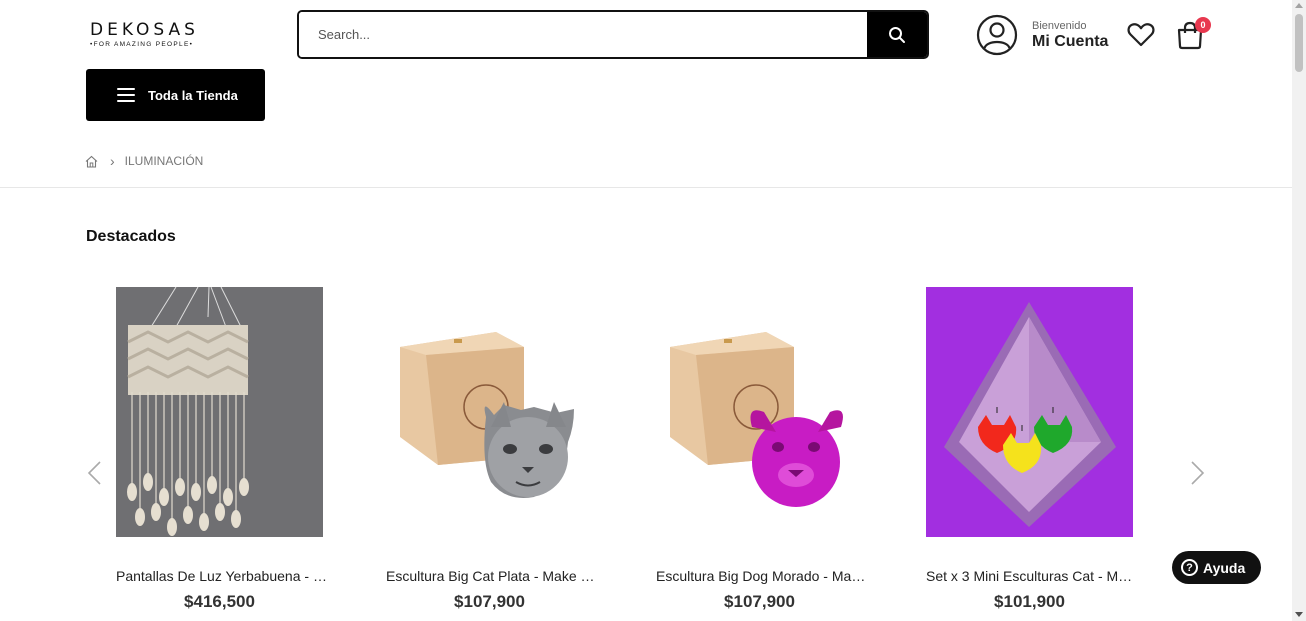  Describe the element at coordinates (193, 95) in the screenshot. I see `all-store-label: Toda la Tienda` at that location.